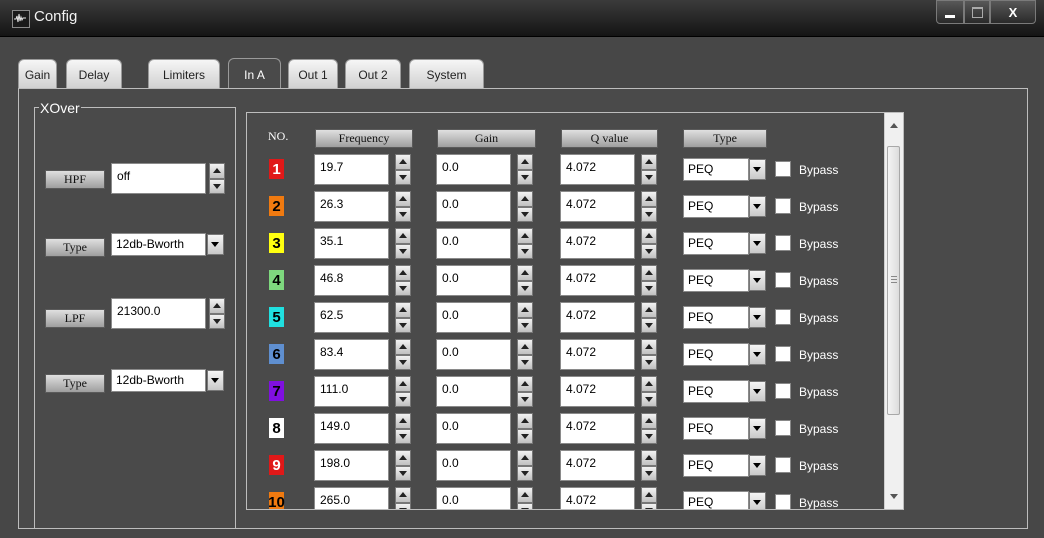  I want to click on lpf-down-arrow-icon, so click(217, 321).